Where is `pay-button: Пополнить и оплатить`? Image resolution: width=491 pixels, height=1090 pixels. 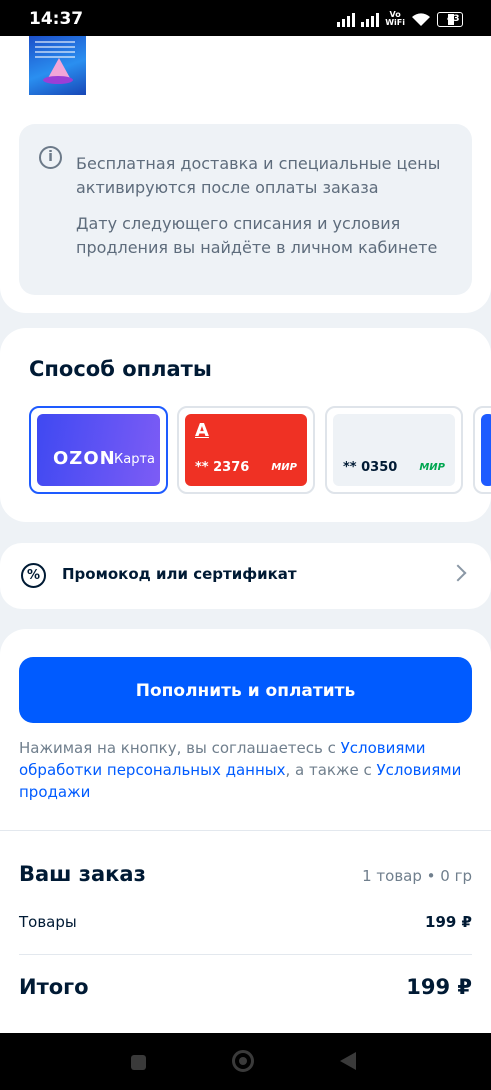
pay-button: Пополнить и оплатить is located at coordinates (245, 690).